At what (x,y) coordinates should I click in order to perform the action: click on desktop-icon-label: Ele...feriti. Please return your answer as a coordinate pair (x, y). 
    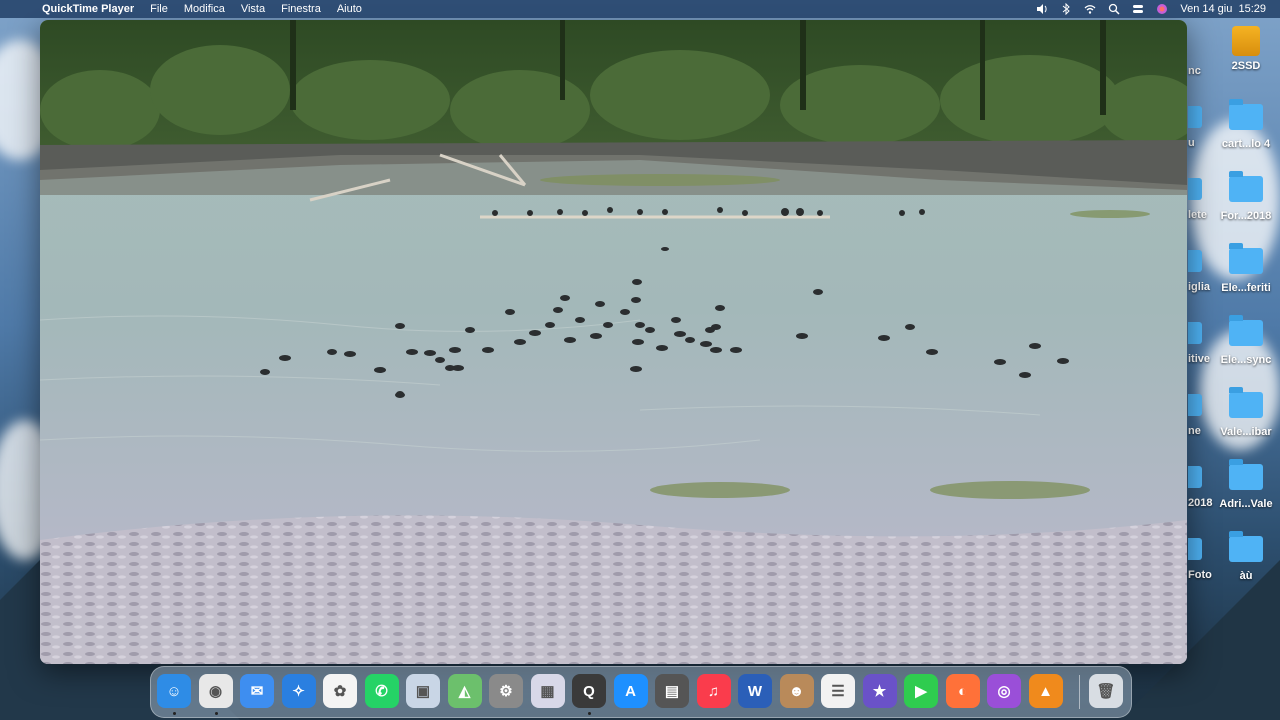
    Looking at the image, I should click on (1246, 288).